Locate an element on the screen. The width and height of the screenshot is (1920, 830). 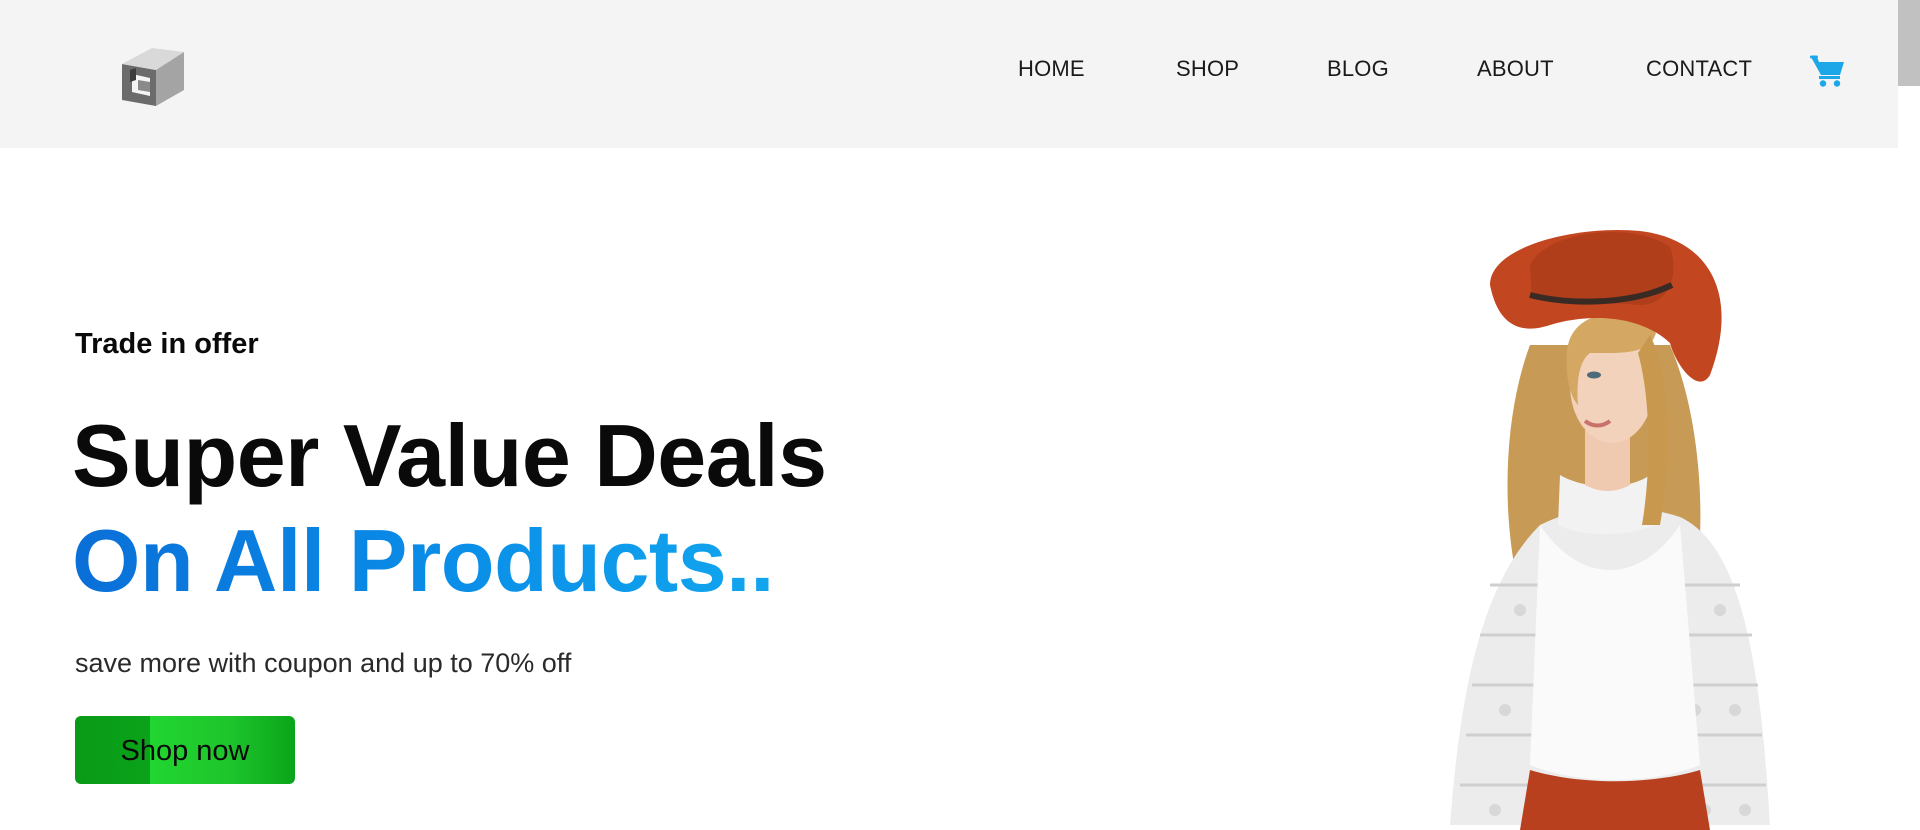
nav-about-link: ABOUT is located at coordinates (1515, 69).